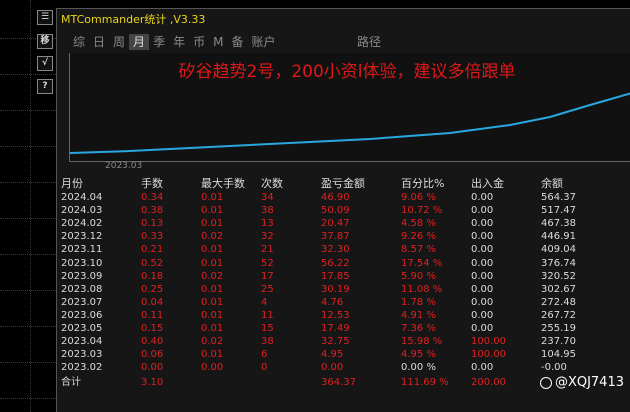 Image resolution: width=630 pixels, height=412 pixels. I want to click on table-cell: 0.06, so click(152, 355).